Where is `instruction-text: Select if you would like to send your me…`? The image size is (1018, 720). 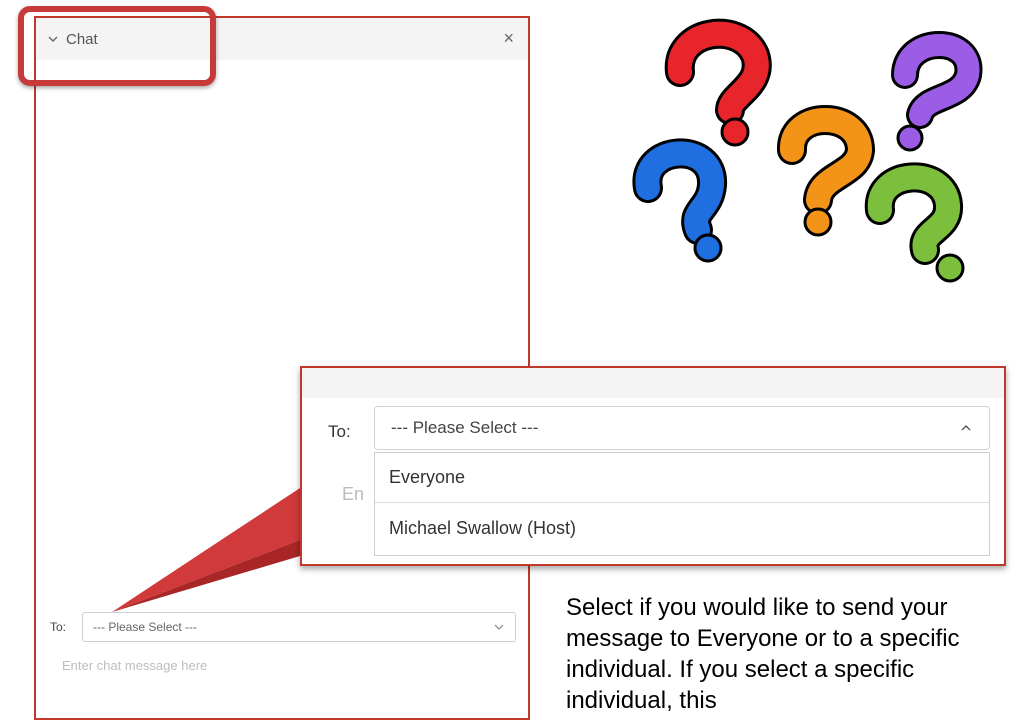
instruction-text: Select if you would like to send your me… is located at coordinates (763, 654).